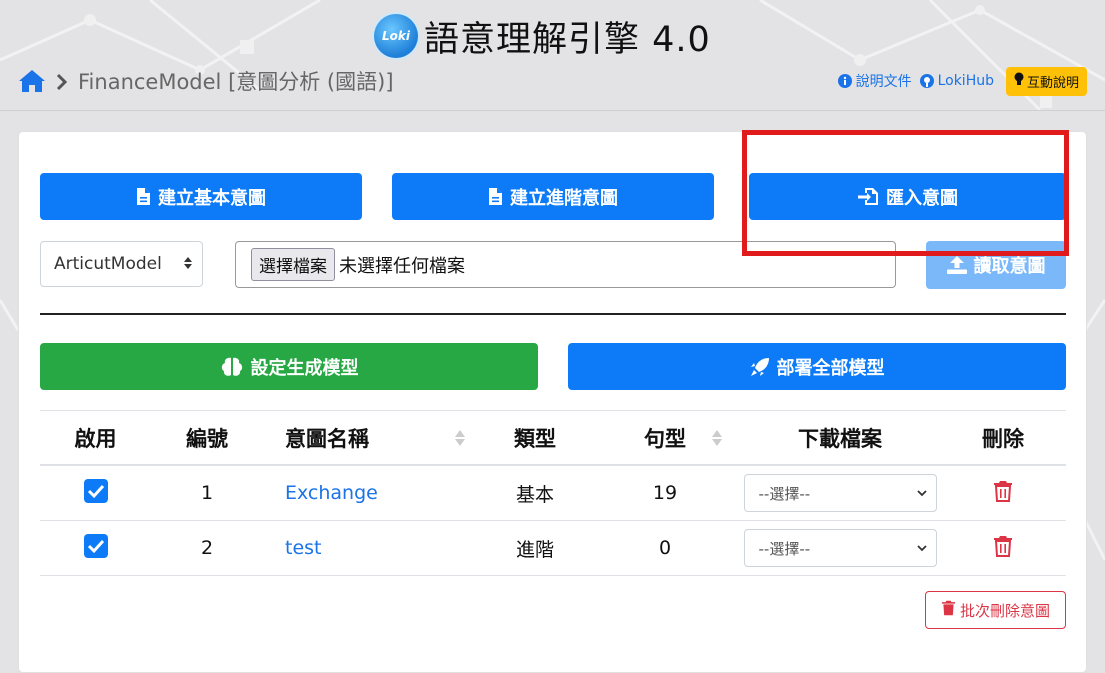  What do you see at coordinates (567, 39) in the screenshot?
I see `app-title-text: 語意理解引擎 4.0` at bounding box center [567, 39].